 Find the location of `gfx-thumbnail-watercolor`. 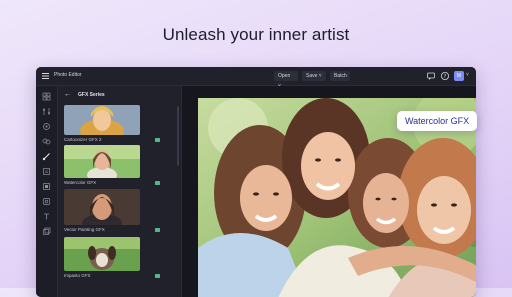

gfx-thumbnail-watercolor is located at coordinates (102, 161).